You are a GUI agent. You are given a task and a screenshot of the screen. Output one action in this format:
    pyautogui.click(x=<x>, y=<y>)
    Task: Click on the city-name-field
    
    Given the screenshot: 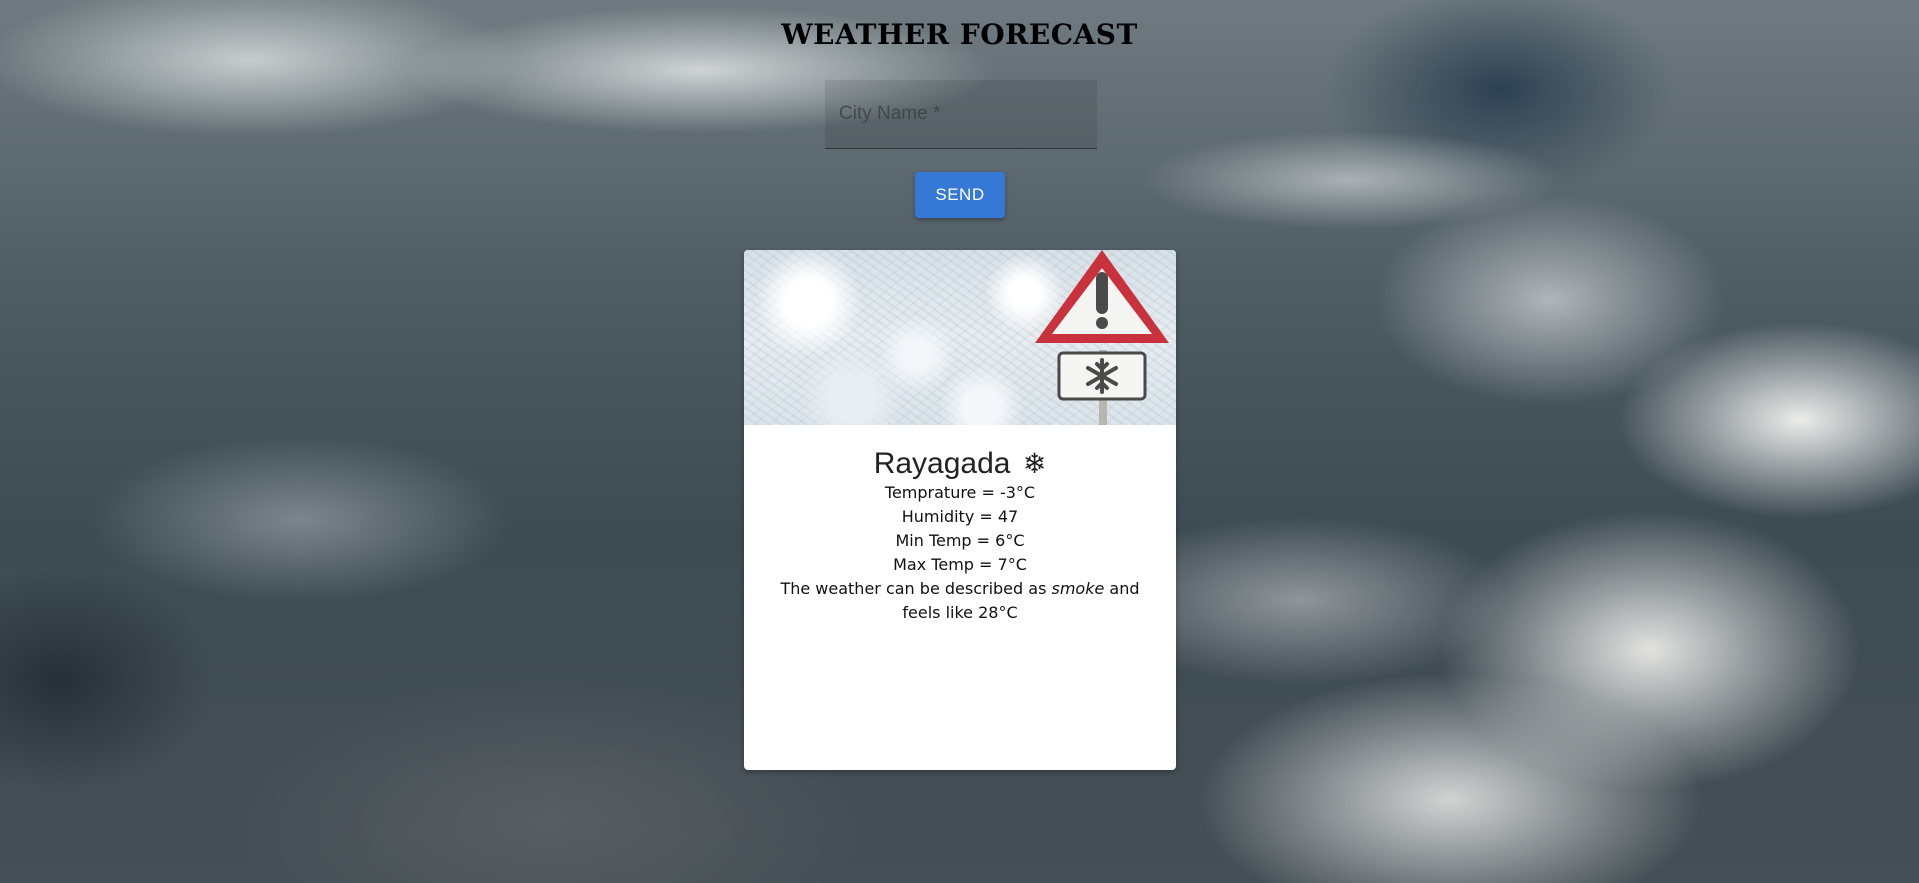 What is the action you would take?
    pyautogui.click(x=961, y=114)
    